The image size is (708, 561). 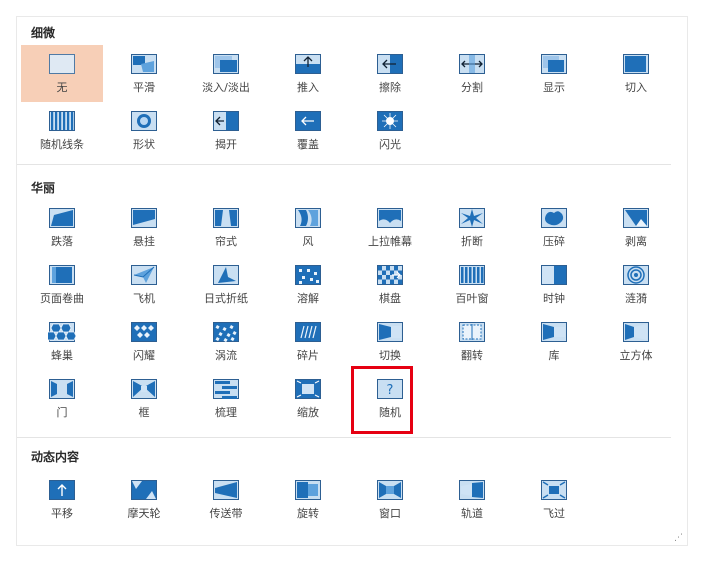 I want to click on transition-vortex: 涡流, so click(x=226, y=341).